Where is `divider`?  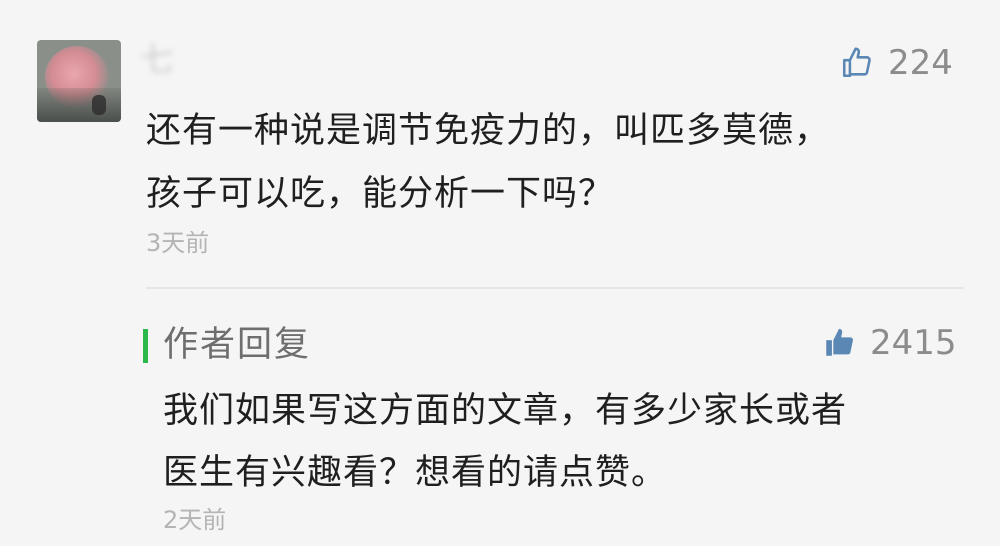 divider is located at coordinates (555, 288).